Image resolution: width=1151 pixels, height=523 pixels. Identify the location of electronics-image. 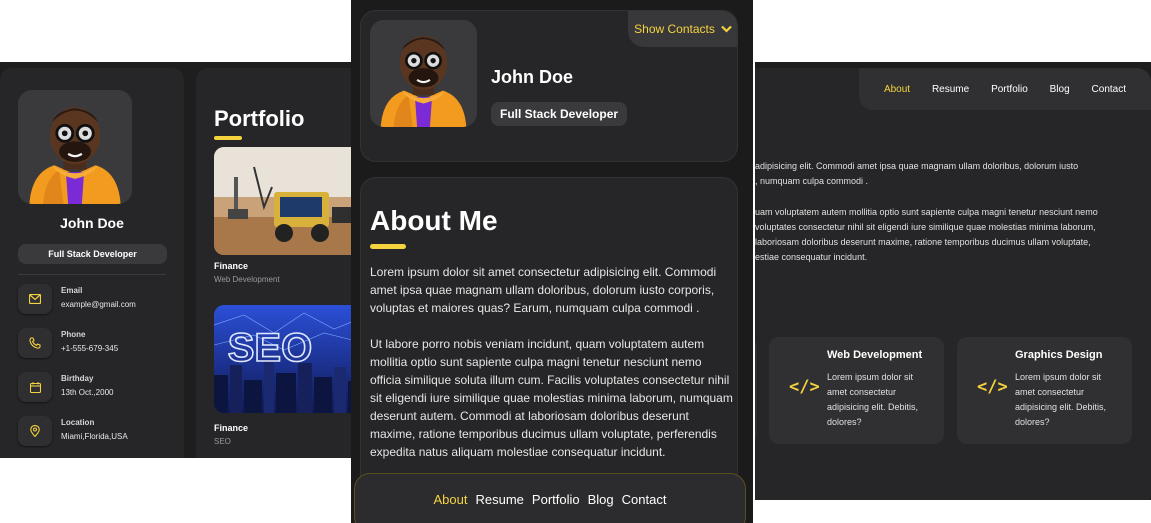
(287, 201).